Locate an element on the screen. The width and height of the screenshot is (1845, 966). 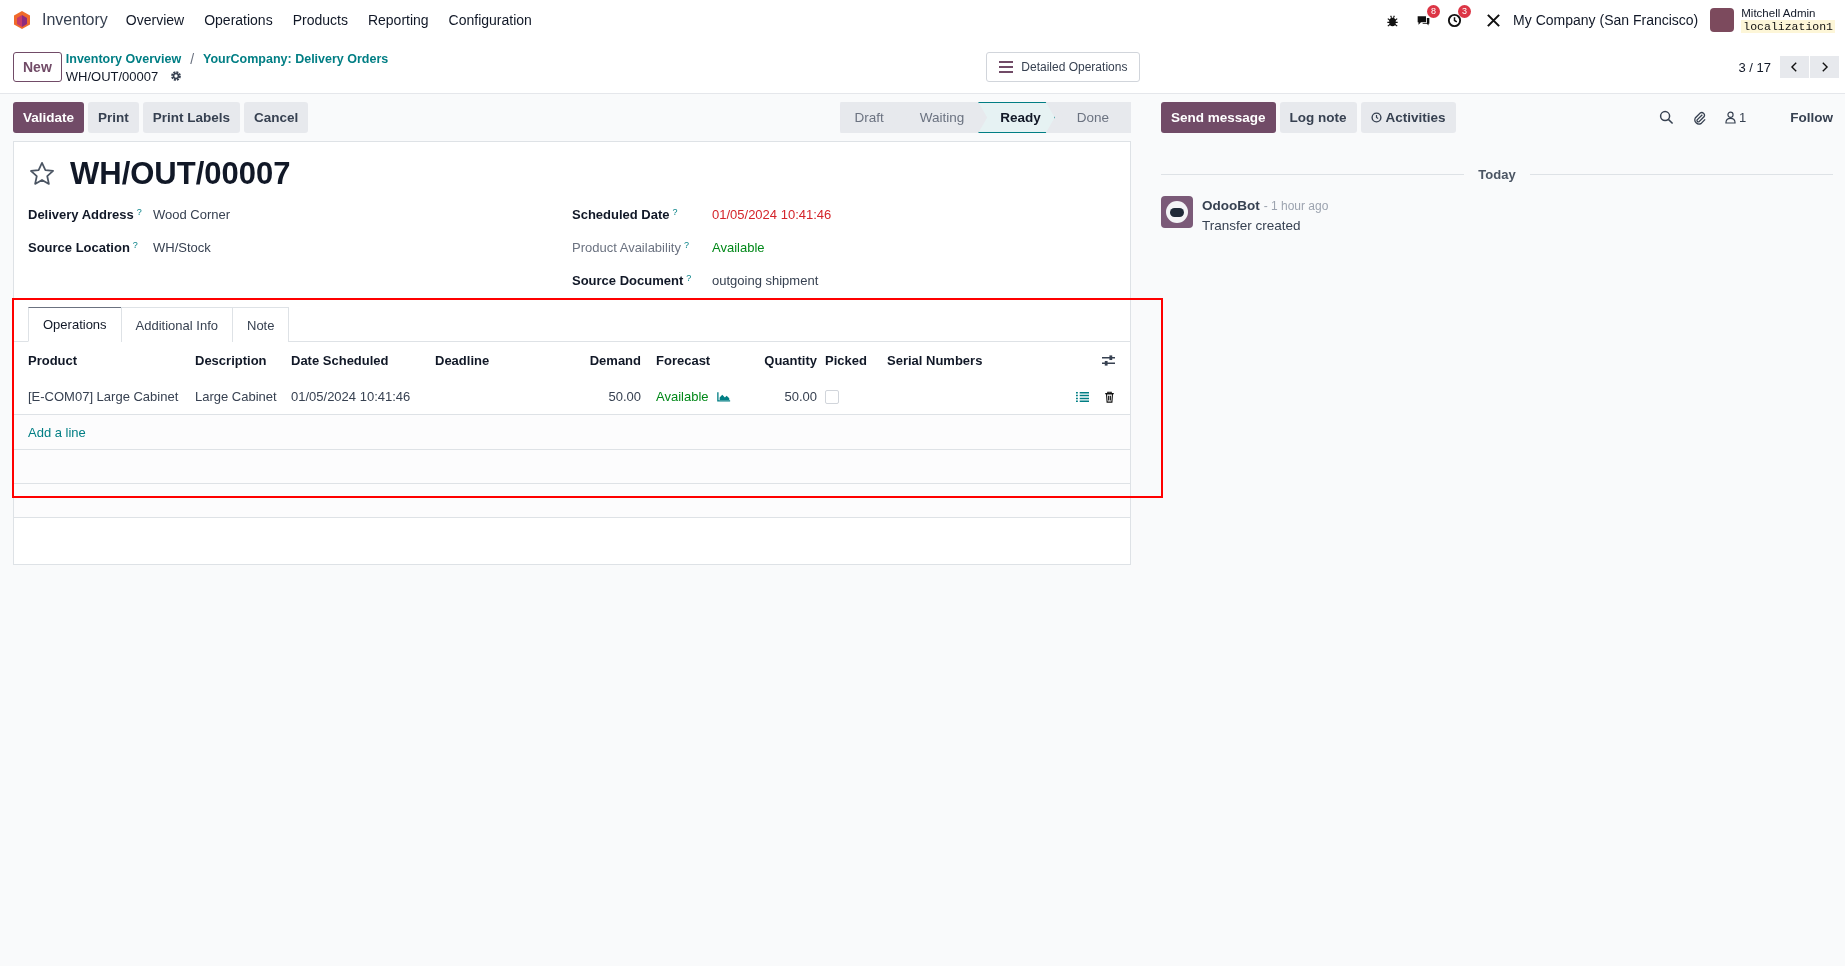
app-name-link: Inventory is located at coordinates (75, 20).